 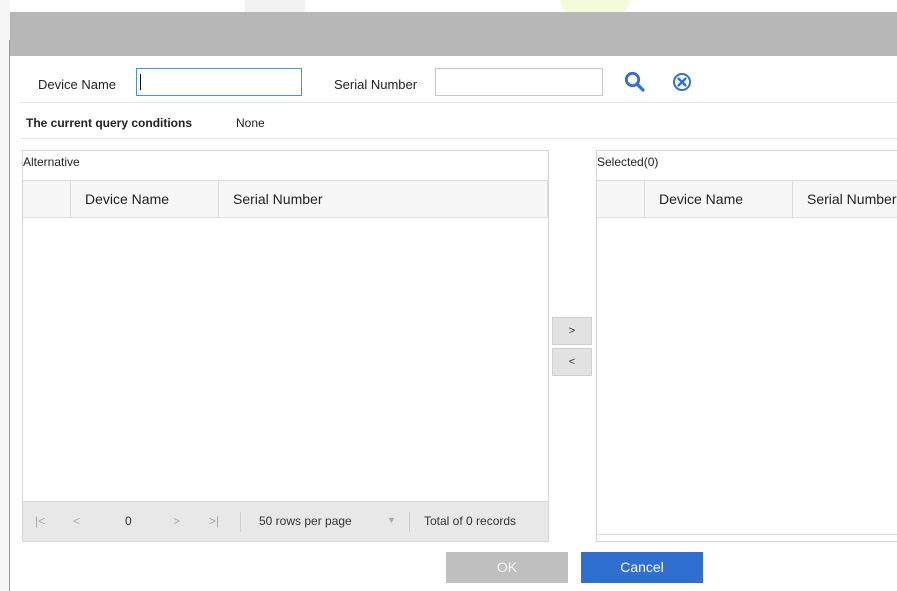 What do you see at coordinates (628, 162) in the screenshot?
I see `selected-title: Selected(0)` at bounding box center [628, 162].